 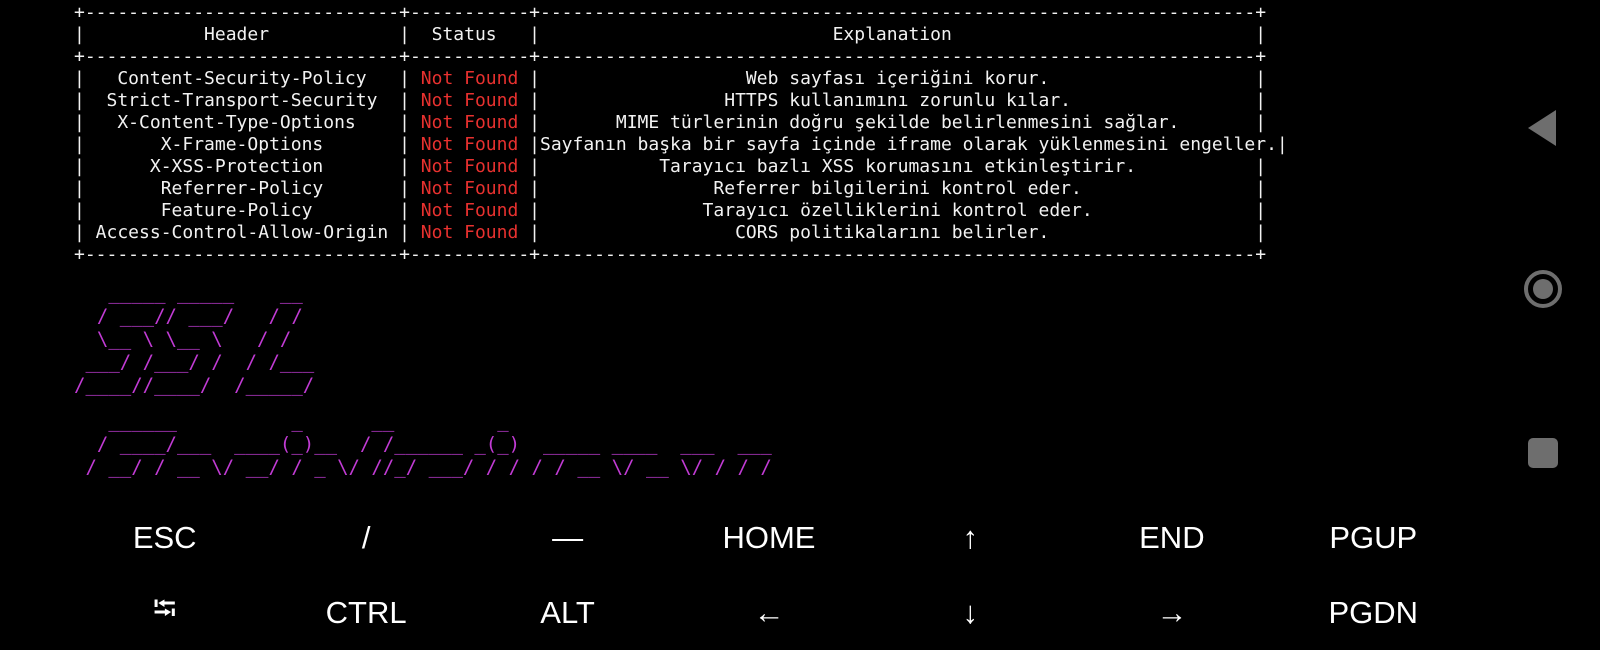 I want to click on esc-key: ESC, so click(x=164, y=537).